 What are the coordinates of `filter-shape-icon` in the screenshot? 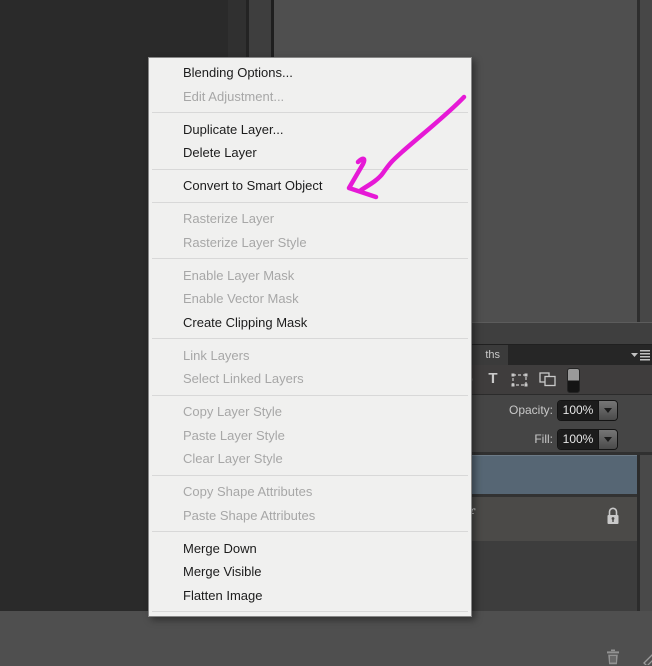 It's located at (519, 380).